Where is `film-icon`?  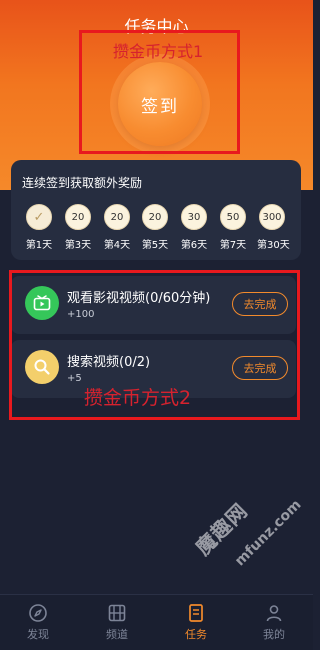 film-icon is located at coordinates (117, 613).